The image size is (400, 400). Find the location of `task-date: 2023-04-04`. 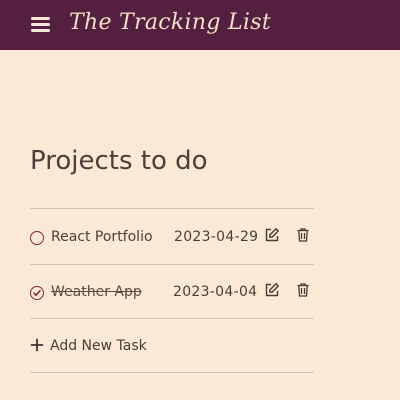

task-date: 2023-04-04 is located at coordinates (215, 292).